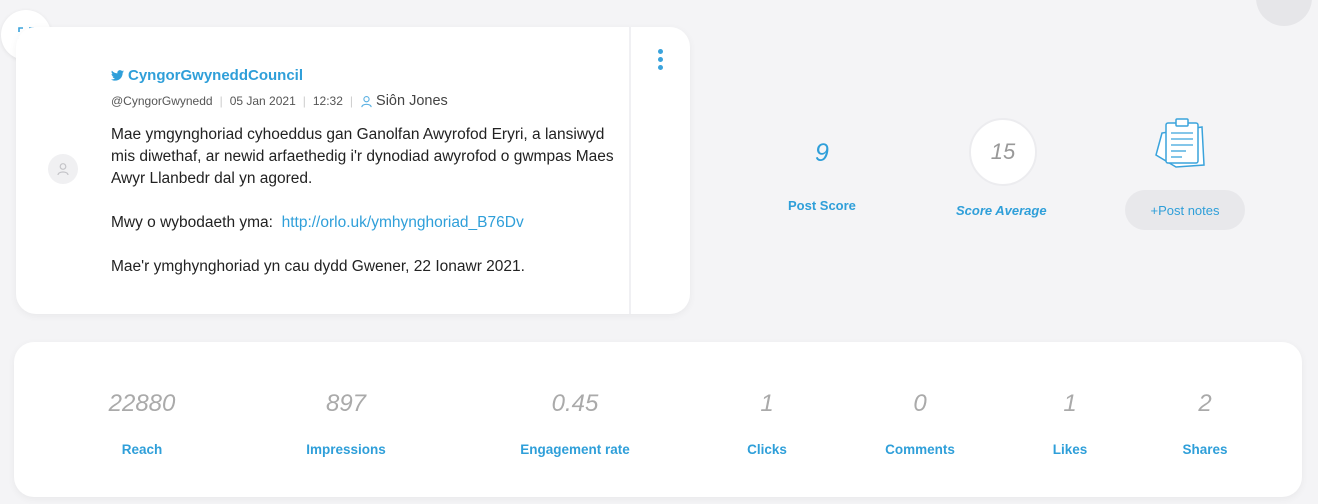 The width and height of the screenshot is (1318, 504). What do you see at coordinates (822, 205) in the screenshot?
I see `post-score-label: Post Score` at bounding box center [822, 205].